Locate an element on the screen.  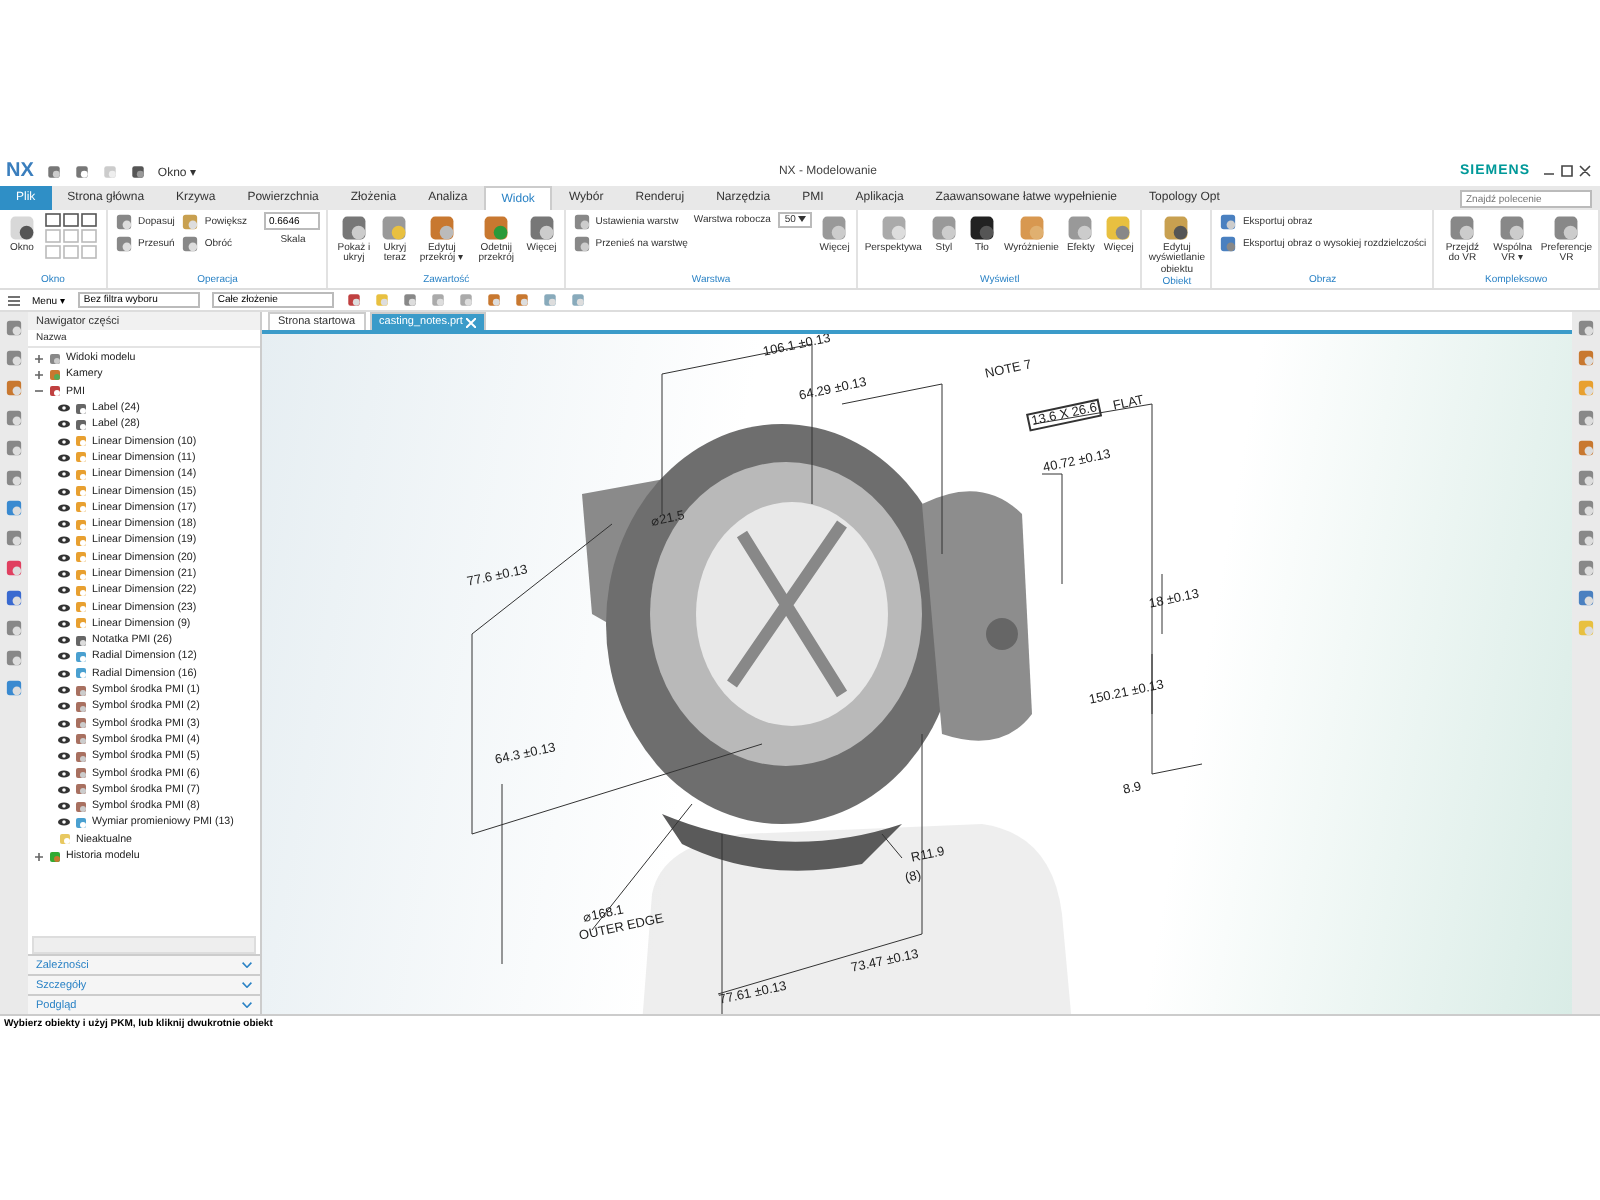
layout-grid-icon is located at coordinates (72, 238).